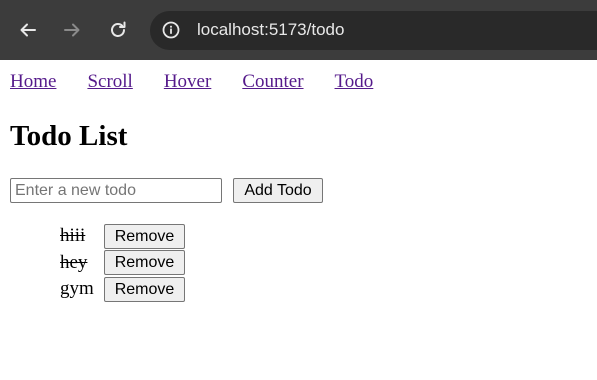 The height and width of the screenshot is (380, 597). What do you see at coordinates (272, 82) in the screenshot?
I see `nav-link-counter: Counter` at bounding box center [272, 82].